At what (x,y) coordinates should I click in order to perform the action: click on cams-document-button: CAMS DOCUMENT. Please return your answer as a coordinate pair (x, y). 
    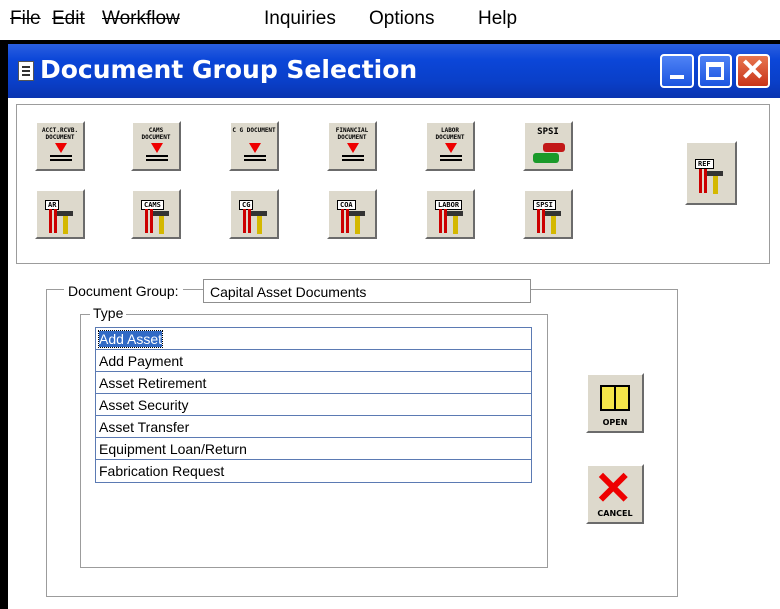
    Looking at the image, I should click on (156, 146).